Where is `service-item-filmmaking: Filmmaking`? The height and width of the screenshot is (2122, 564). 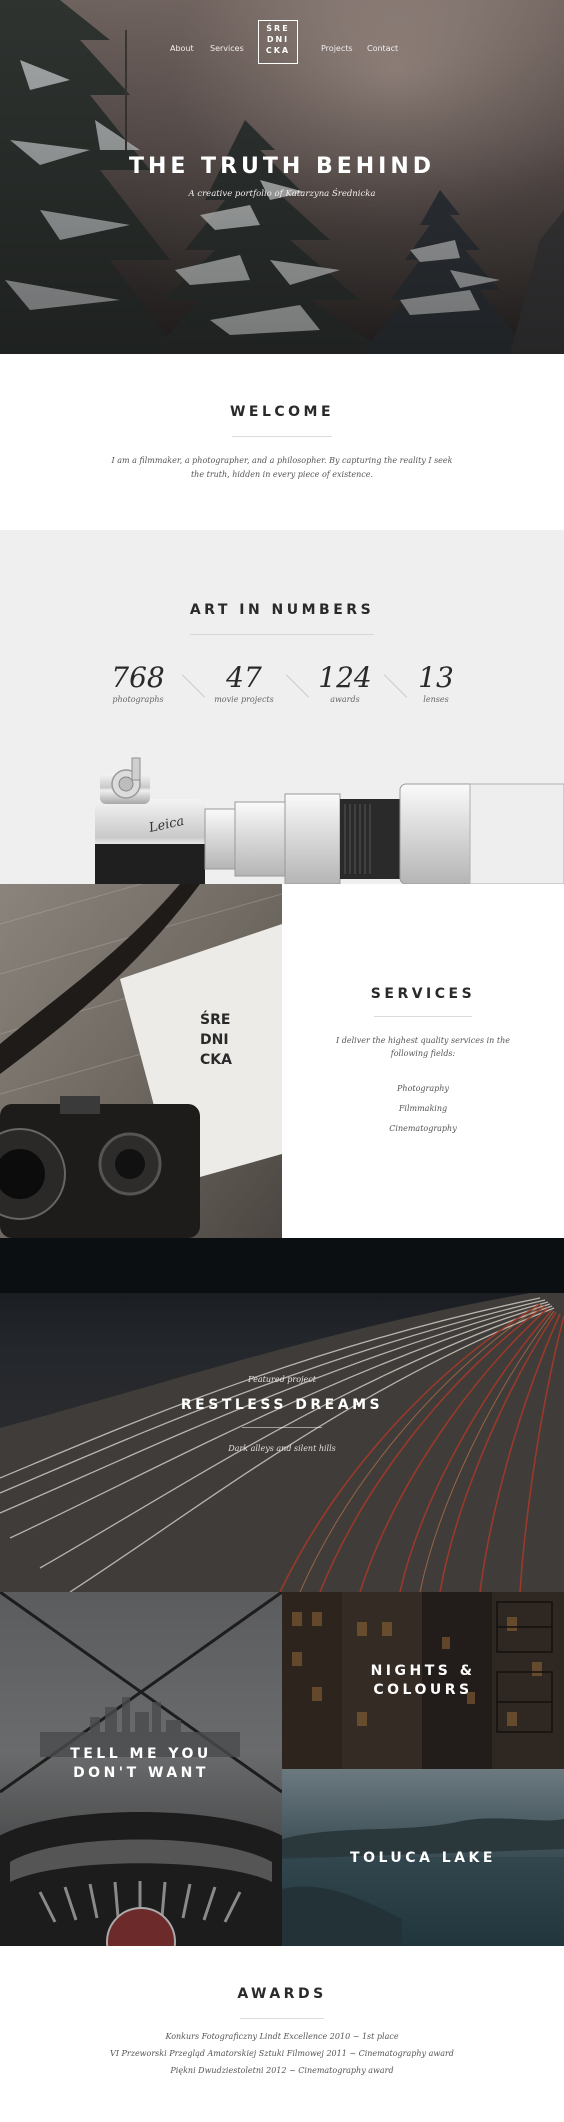 service-item-filmmaking: Filmmaking is located at coordinates (423, 1108).